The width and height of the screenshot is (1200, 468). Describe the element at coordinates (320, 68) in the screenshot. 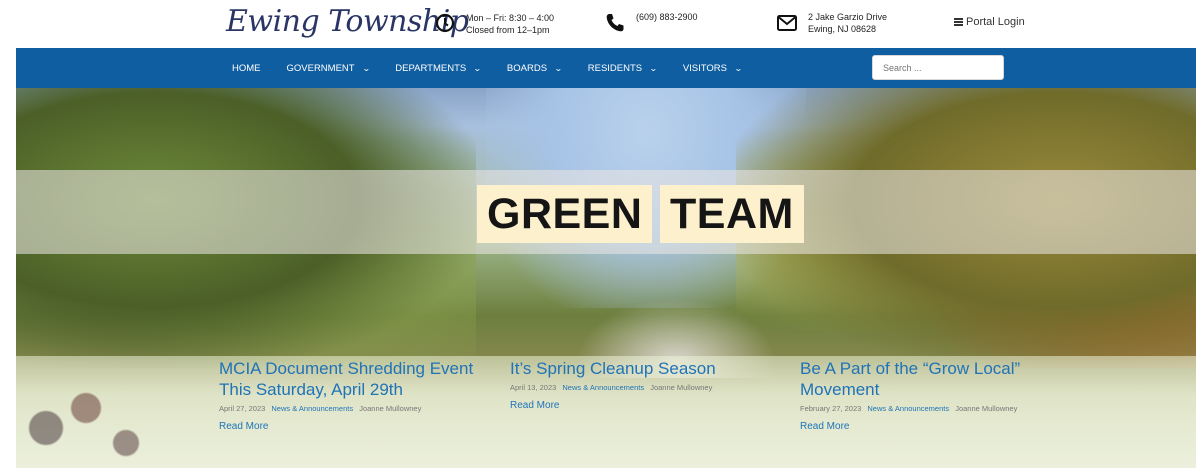

I see `nav-label: GOVERNMENT` at that location.